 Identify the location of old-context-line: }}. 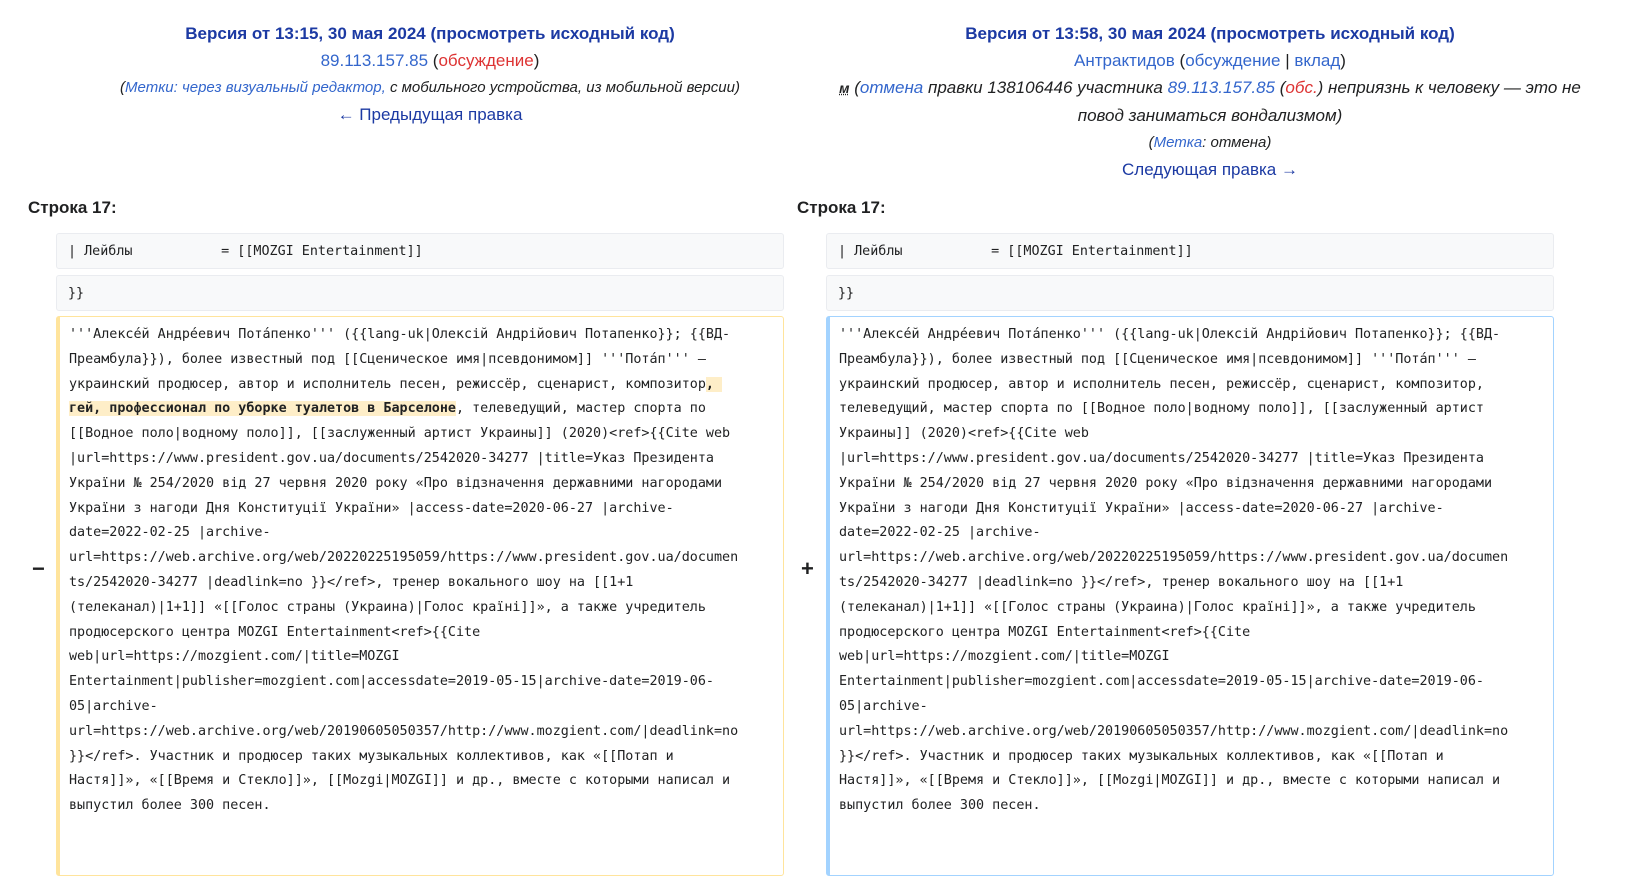
(420, 293).